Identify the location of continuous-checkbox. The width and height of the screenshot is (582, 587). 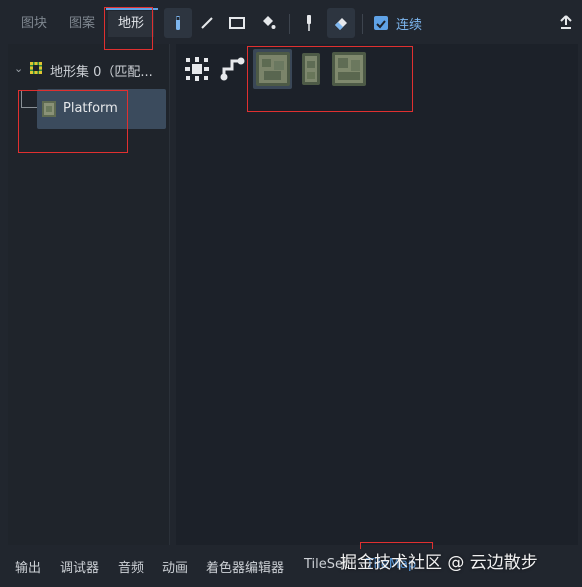
(381, 23).